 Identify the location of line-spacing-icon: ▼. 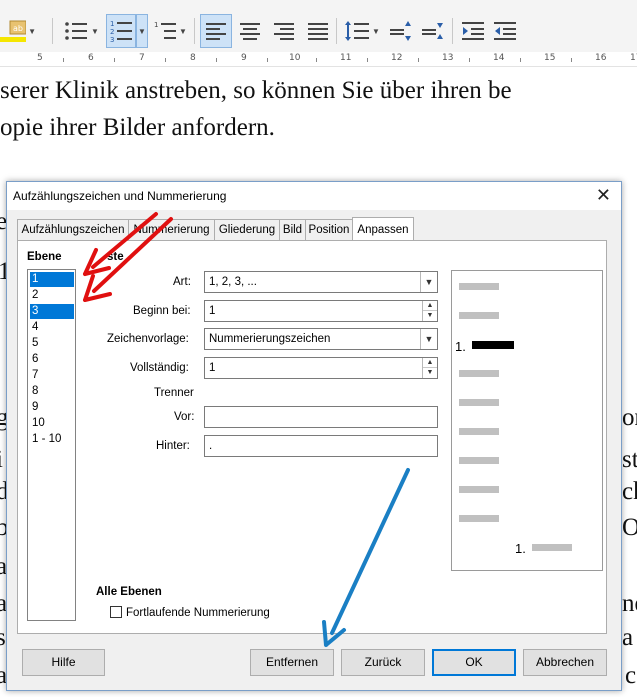
(362, 31).